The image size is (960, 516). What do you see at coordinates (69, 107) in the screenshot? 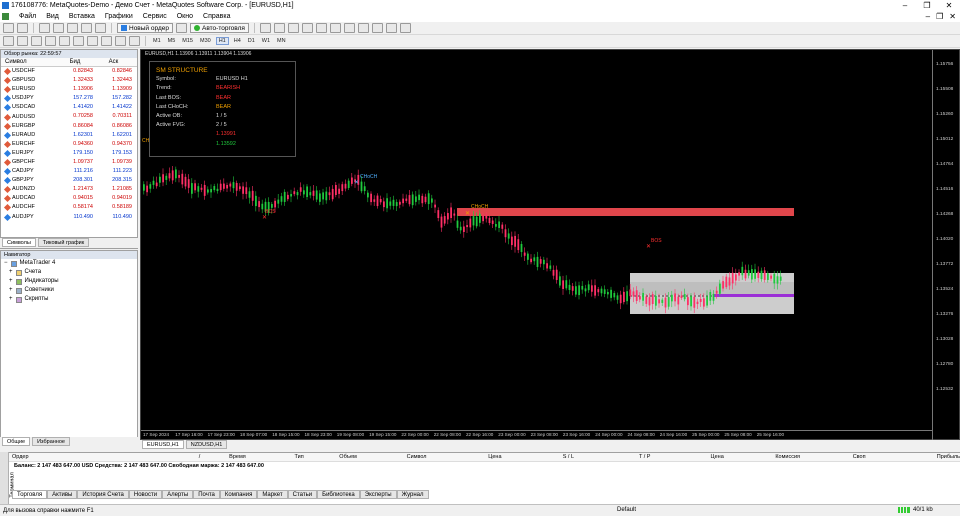
I see `market-watch-row: USDCAD 1.41420 1.41422` at bounding box center [69, 107].